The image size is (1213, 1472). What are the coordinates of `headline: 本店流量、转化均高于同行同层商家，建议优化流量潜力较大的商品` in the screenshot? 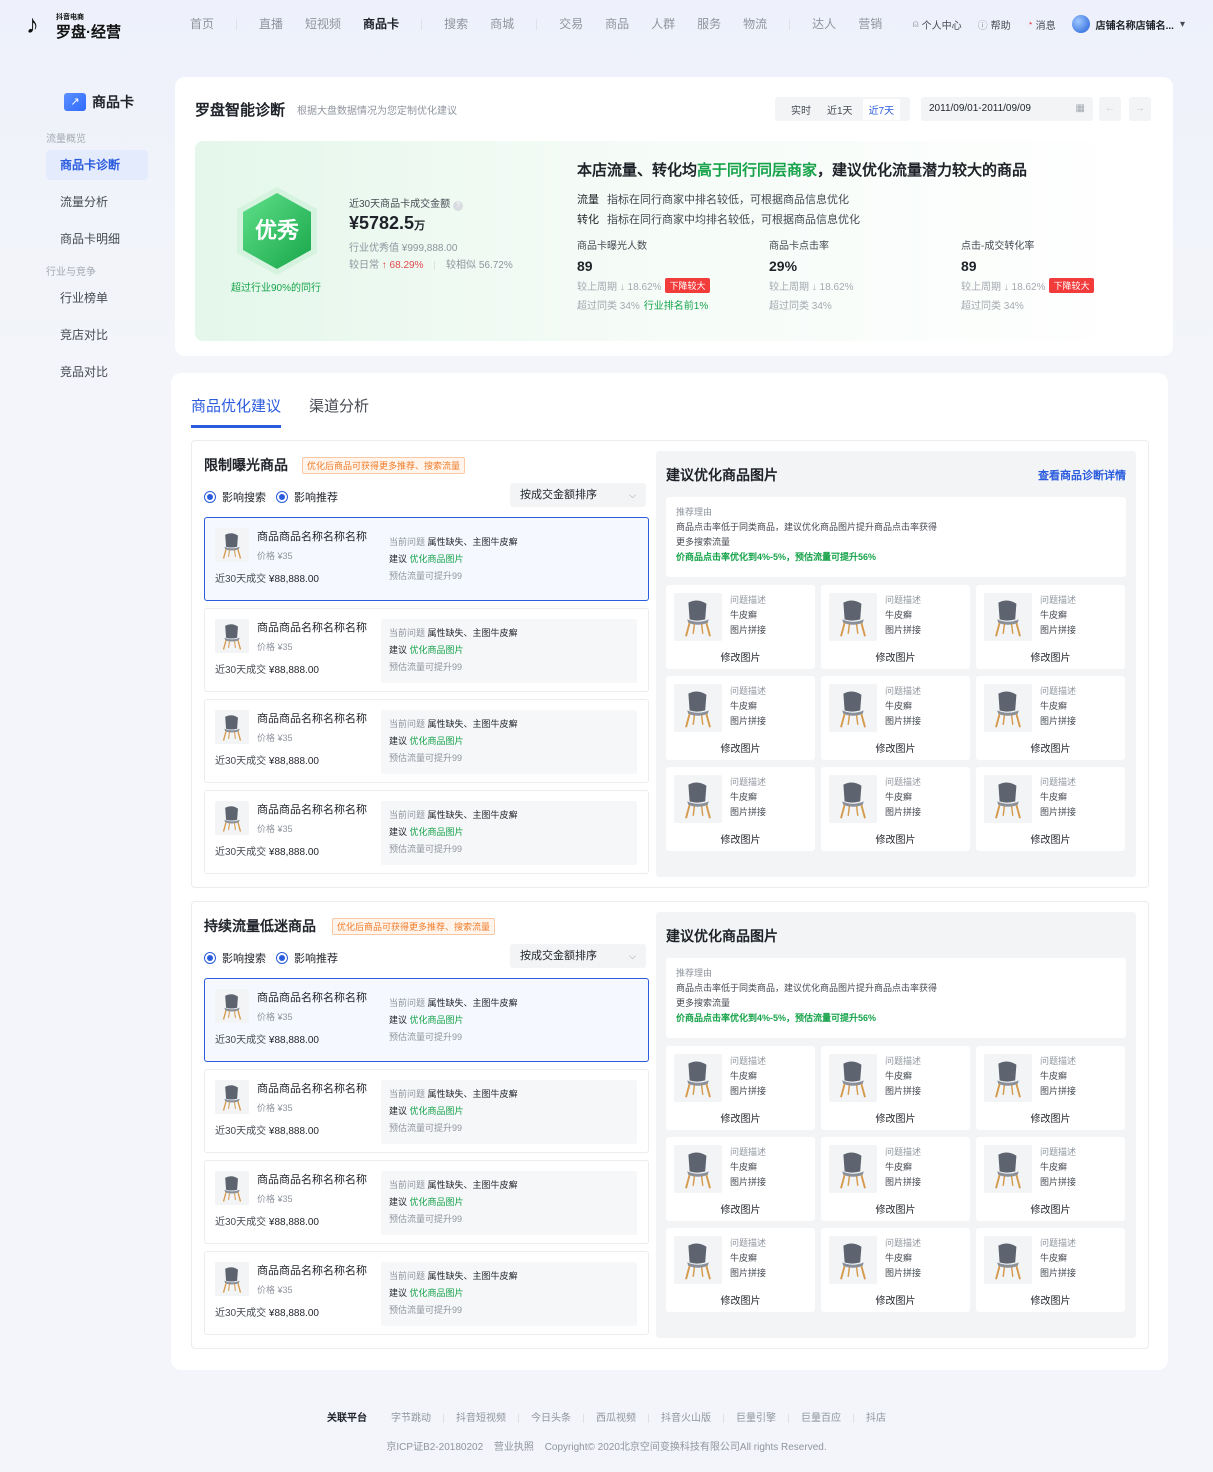 It's located at (802, 170).